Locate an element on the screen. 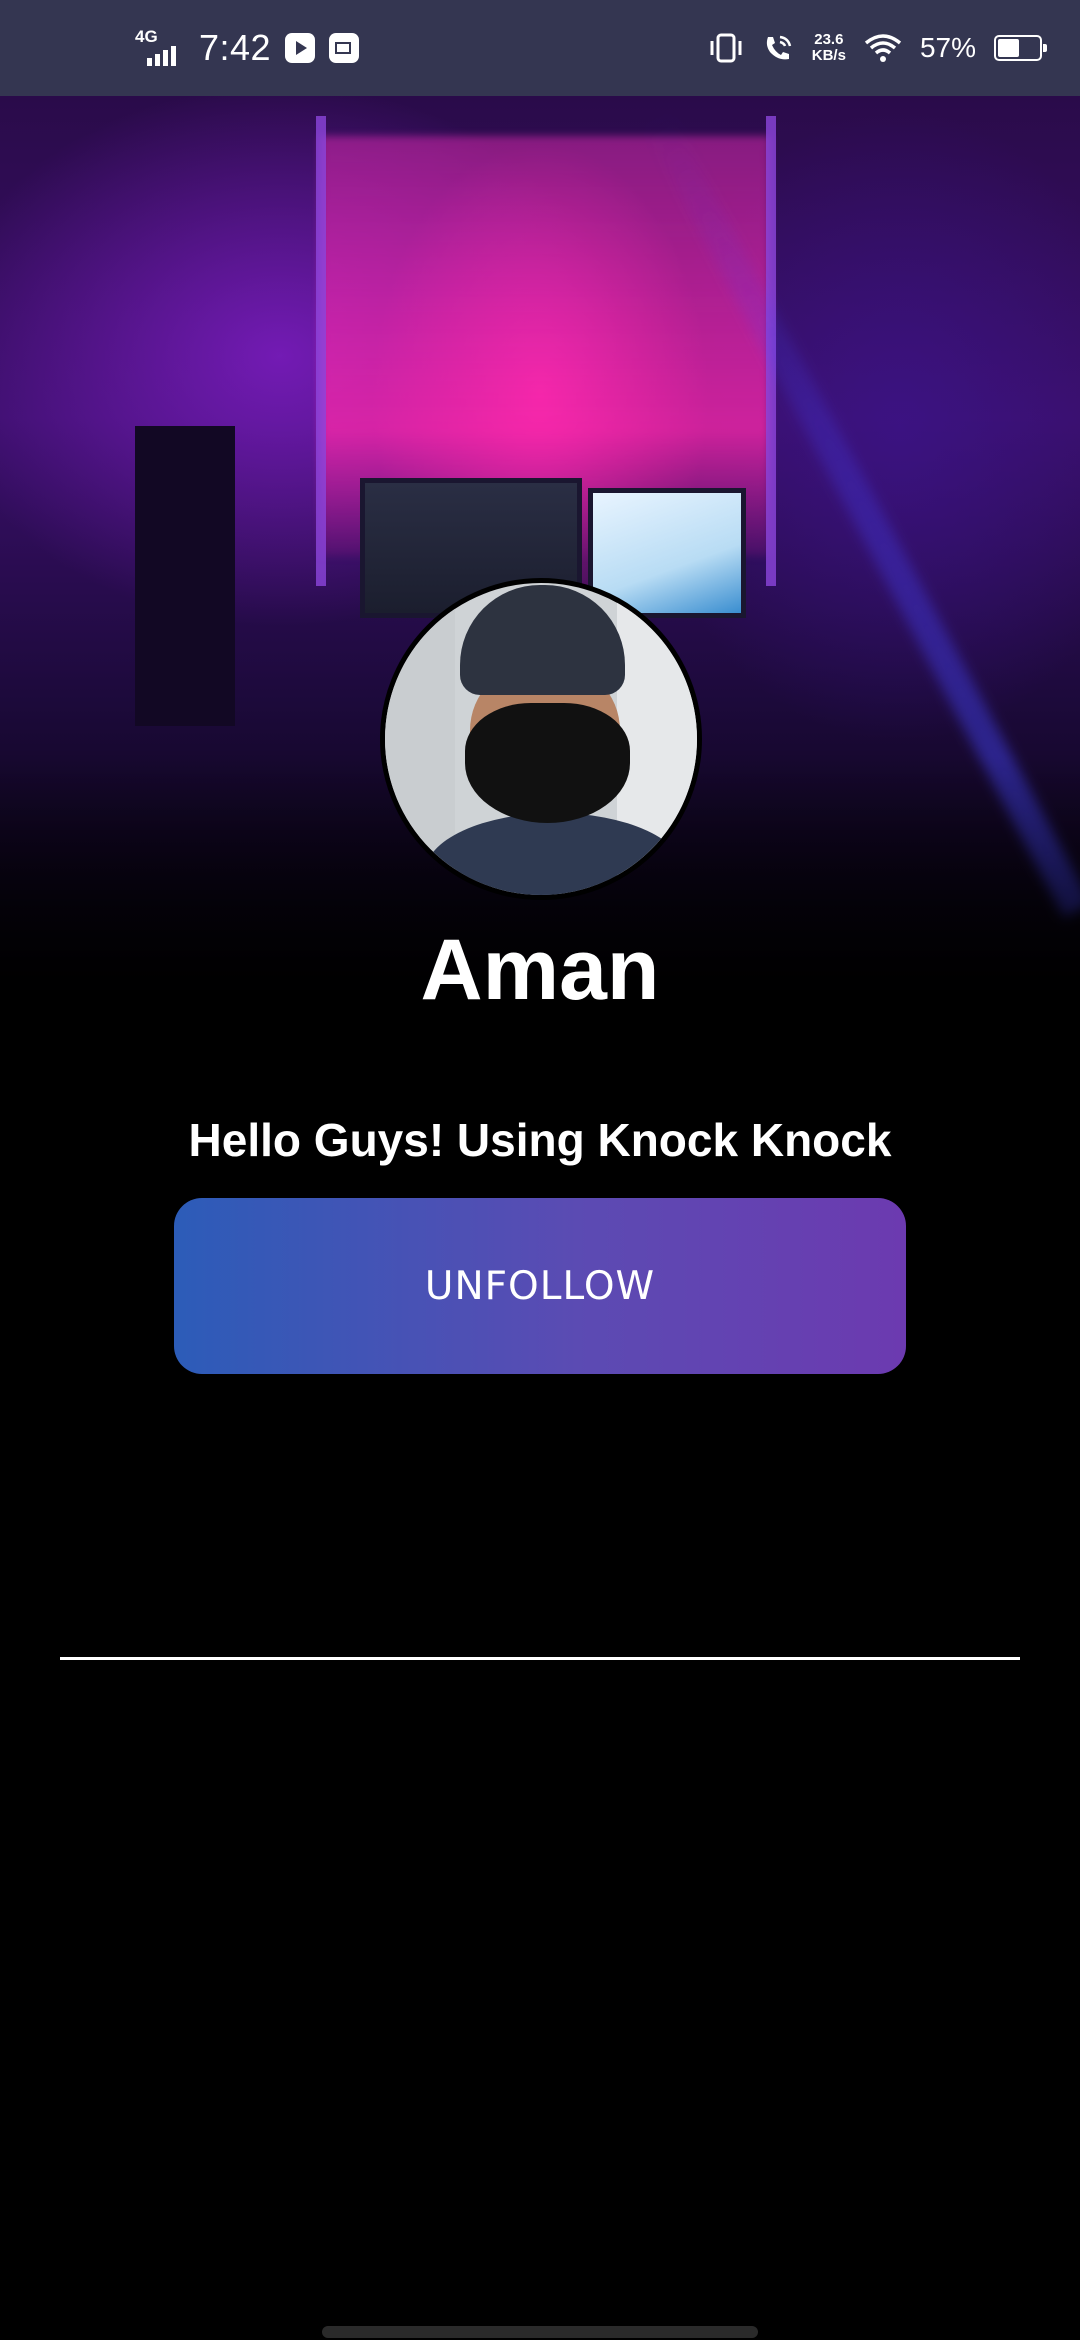  status-bar-right: 23.6 KB/s 57% is located at coordinates (877, 48).